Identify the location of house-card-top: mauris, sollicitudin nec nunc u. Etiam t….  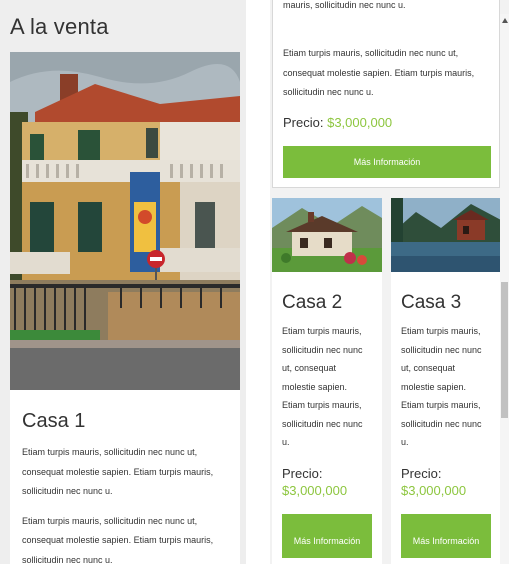
(386, 94).